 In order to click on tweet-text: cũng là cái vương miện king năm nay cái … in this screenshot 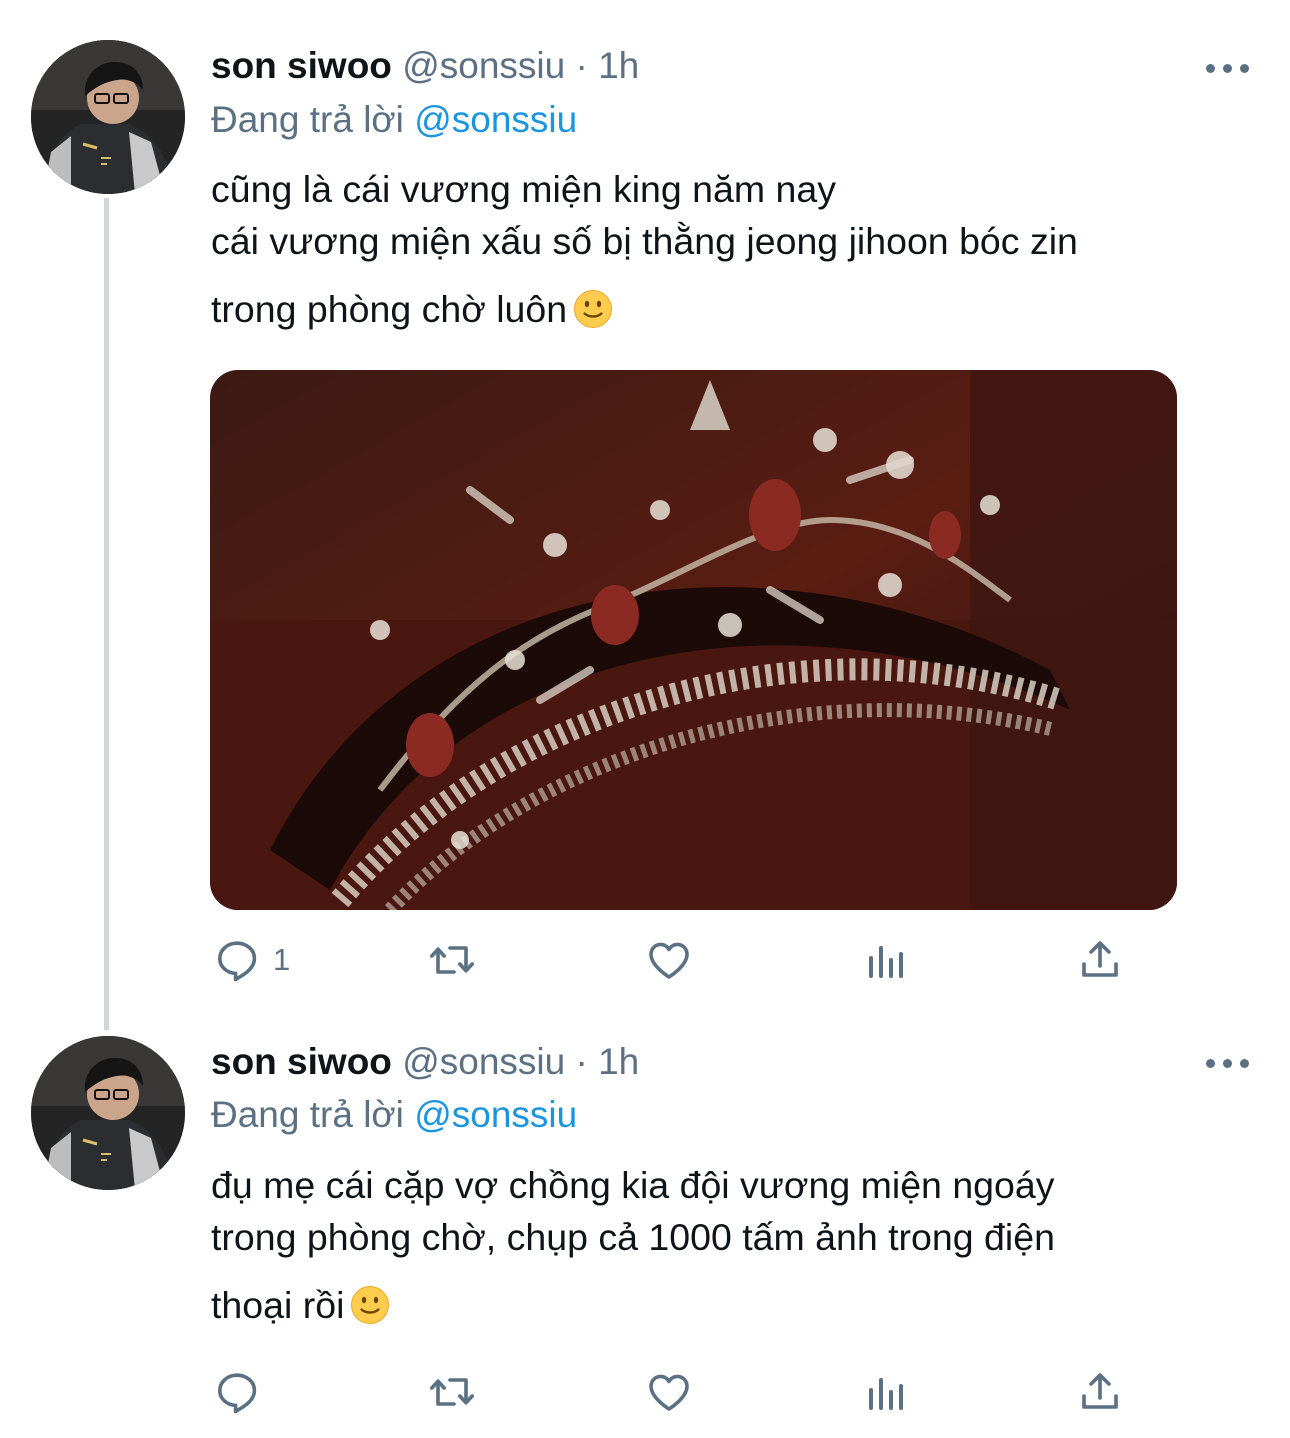, I will do `click(731, 249)`.